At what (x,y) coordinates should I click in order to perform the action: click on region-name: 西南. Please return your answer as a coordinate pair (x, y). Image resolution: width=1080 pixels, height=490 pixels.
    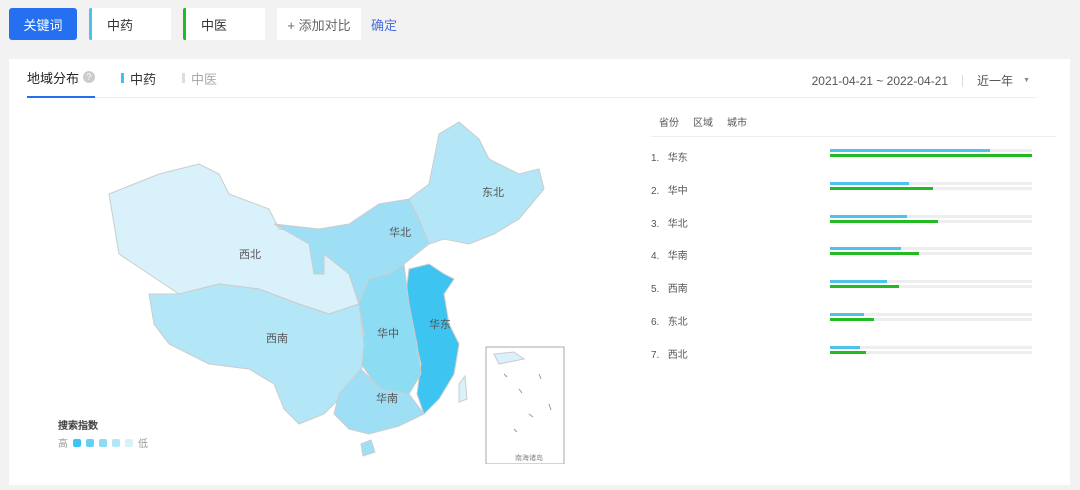
    Looking at the image, I should click on (677, 290).